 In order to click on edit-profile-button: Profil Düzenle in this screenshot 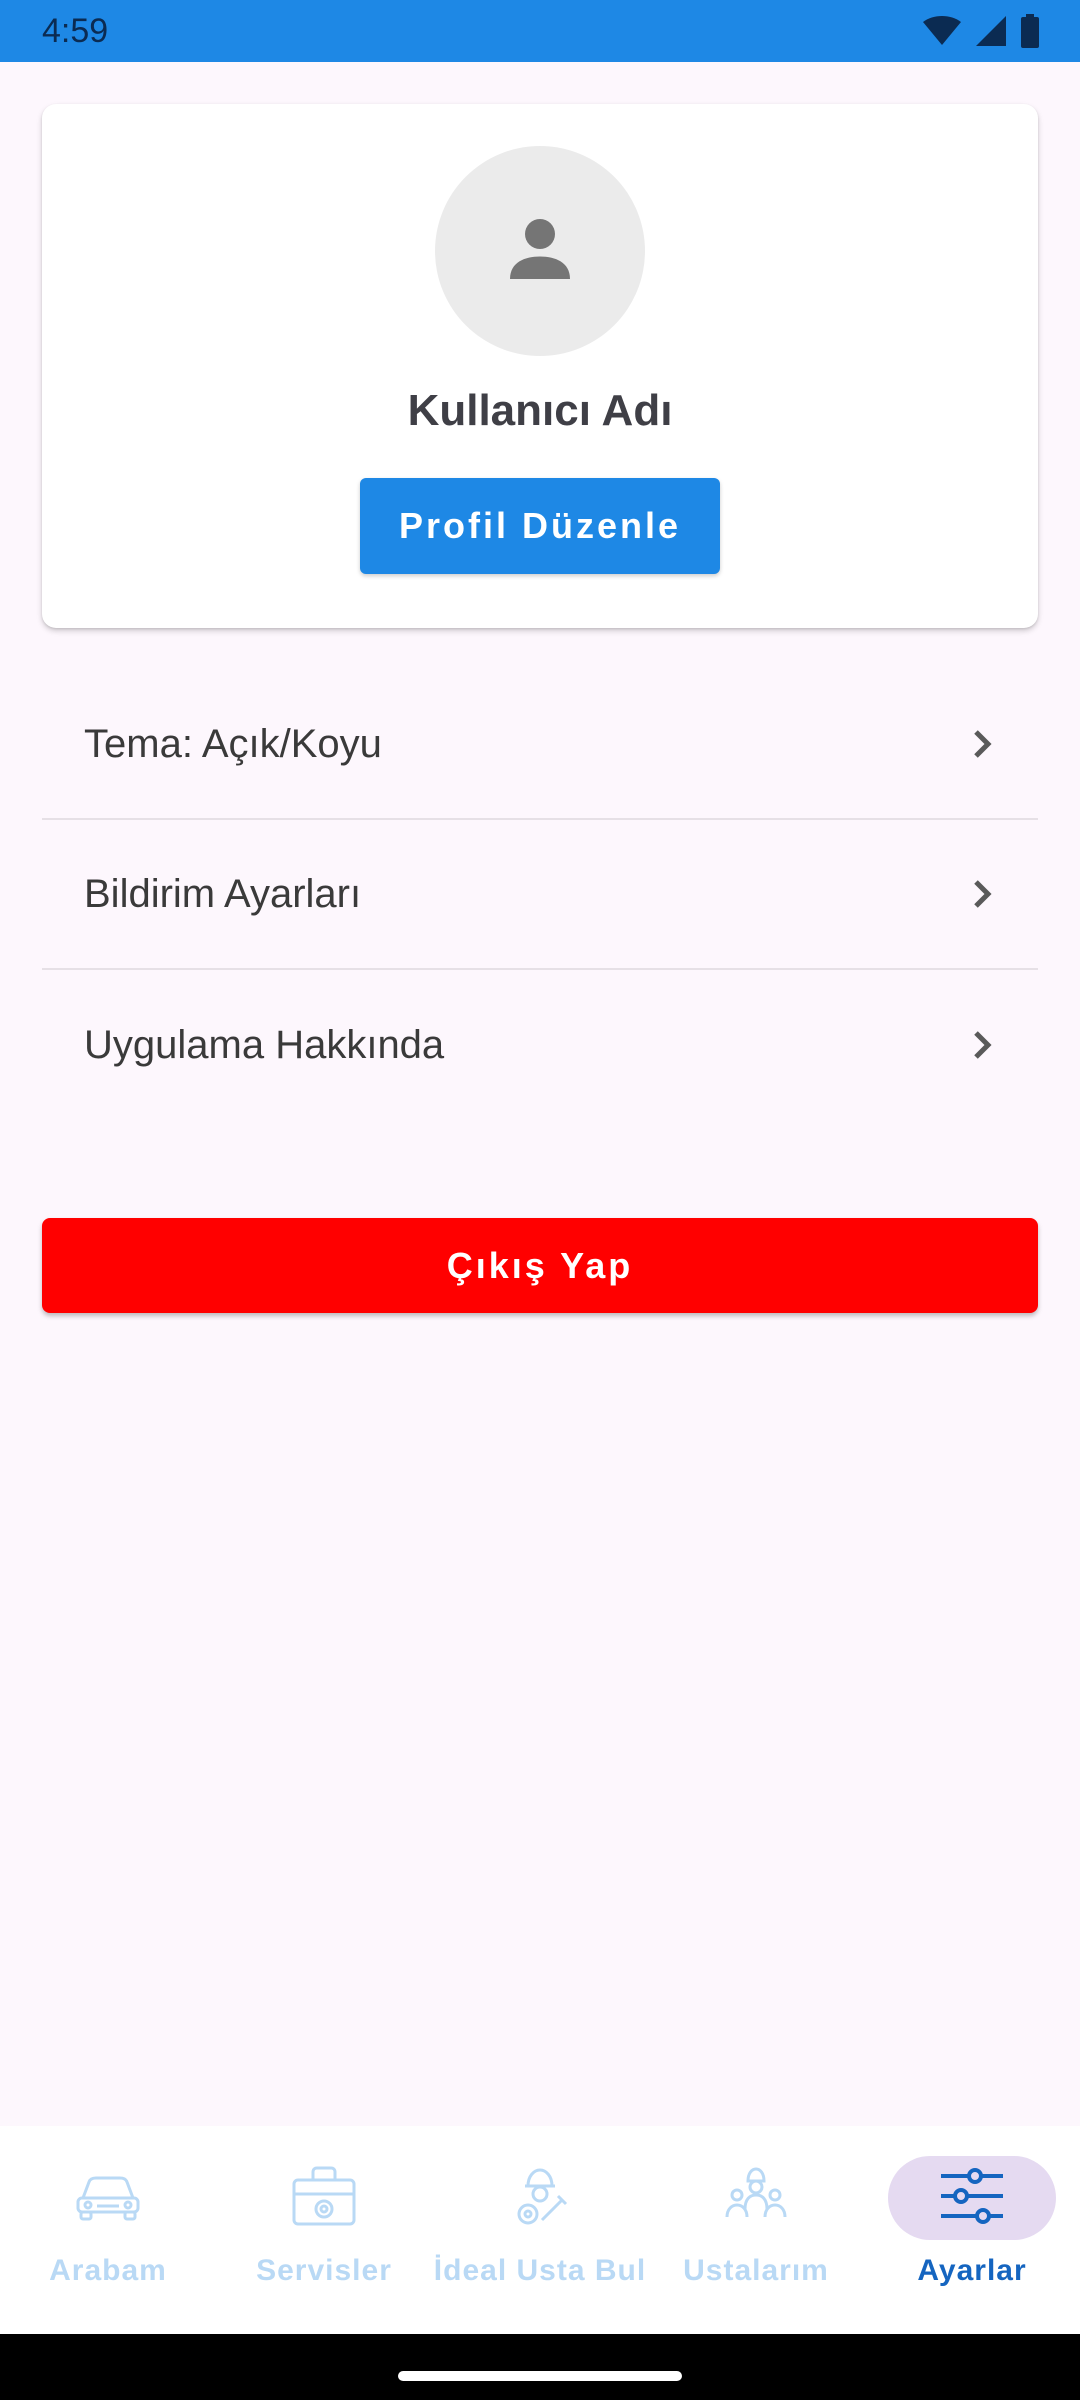, I will do `click(540, 526)`.